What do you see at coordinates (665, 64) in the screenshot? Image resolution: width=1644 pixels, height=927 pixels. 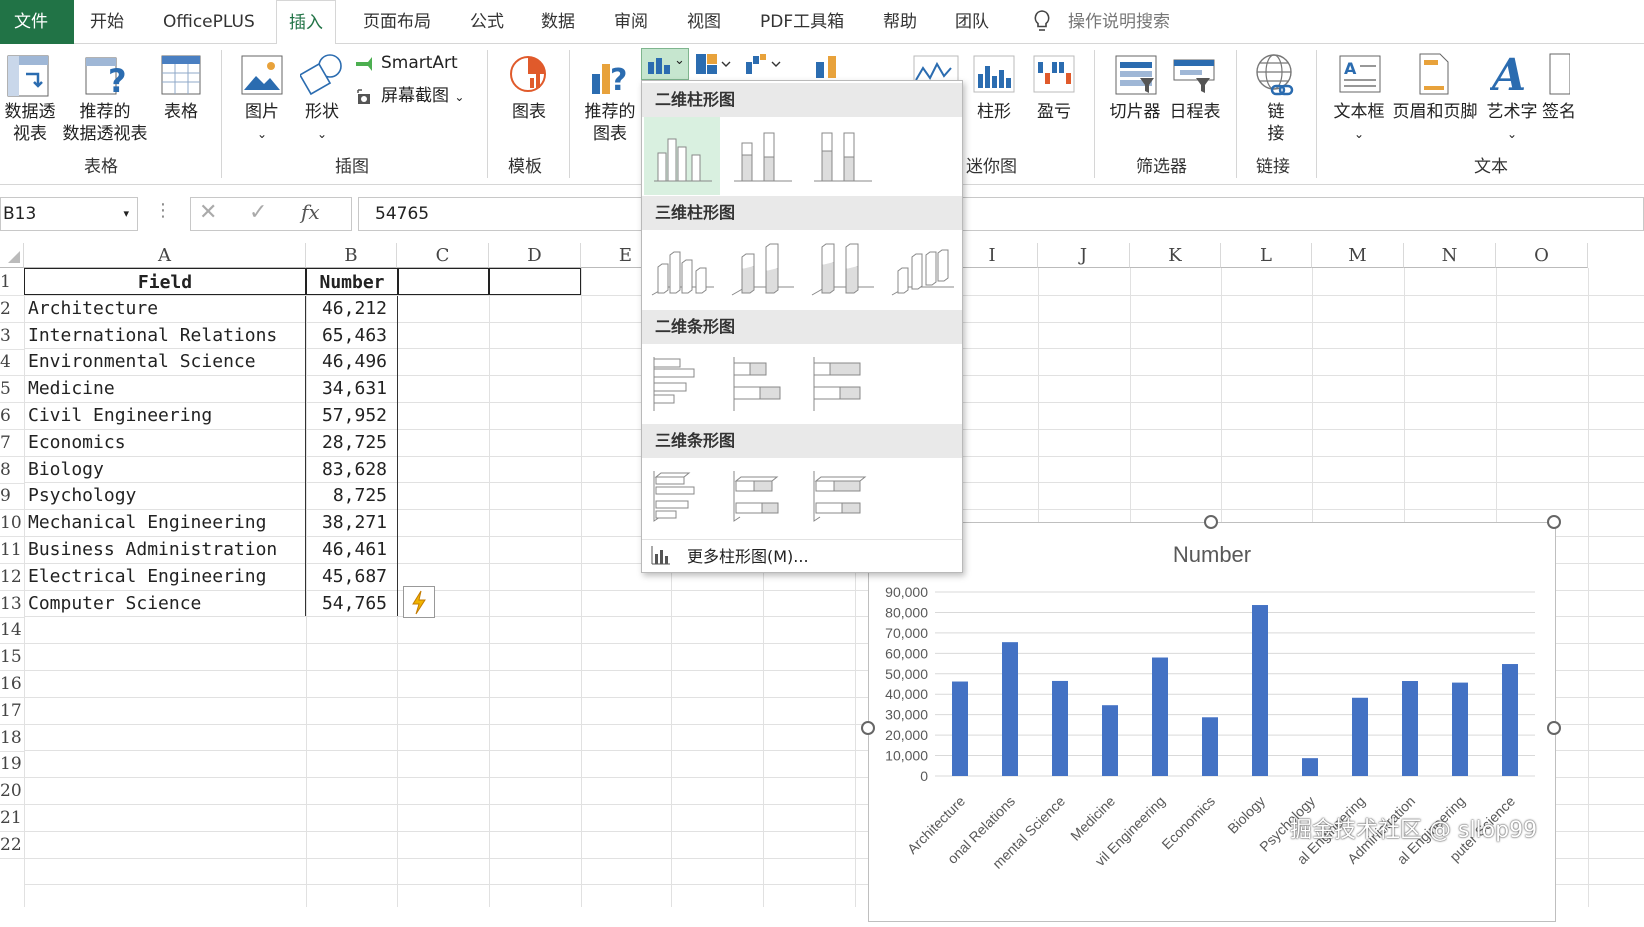 I see `column-chart-dropdown-button: ⌄` at bounding box center [665, 64].